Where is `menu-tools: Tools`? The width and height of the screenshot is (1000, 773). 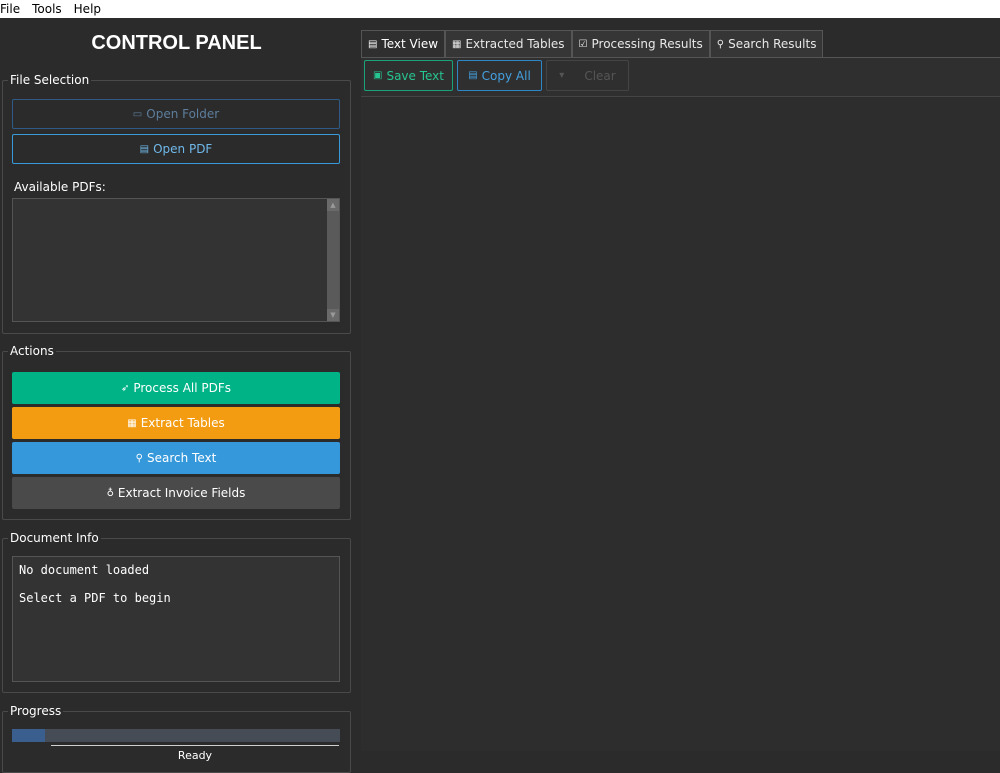
menu-tools: Tools is located at coordinates (47, 9).